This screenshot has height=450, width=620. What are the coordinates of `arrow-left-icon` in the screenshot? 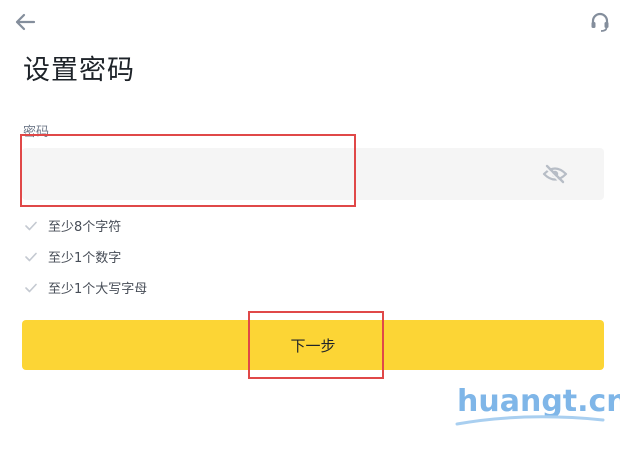 It's located at (25, 22).